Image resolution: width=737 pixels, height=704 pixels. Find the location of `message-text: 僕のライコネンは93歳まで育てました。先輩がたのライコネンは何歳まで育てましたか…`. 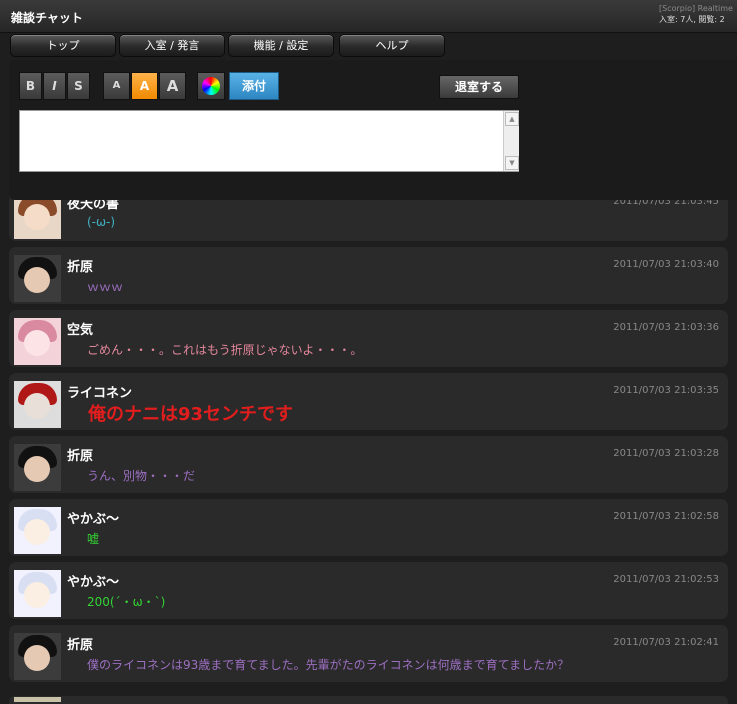

message-text: 僕のライコネンは93歳まで育てました。先輩がたのライコネンは何歳まで育てましたか… is located at coordinates (328, 665).